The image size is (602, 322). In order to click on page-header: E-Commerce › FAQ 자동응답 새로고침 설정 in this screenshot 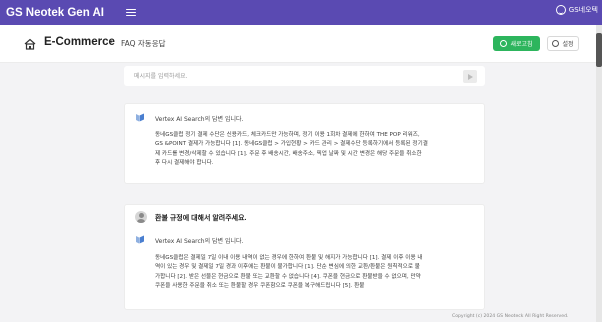, I will do `click(298, 44)`.